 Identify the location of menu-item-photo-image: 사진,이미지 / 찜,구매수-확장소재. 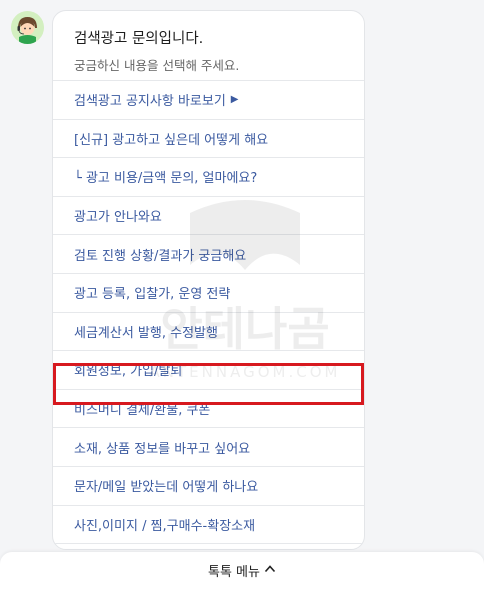
(208, 525).